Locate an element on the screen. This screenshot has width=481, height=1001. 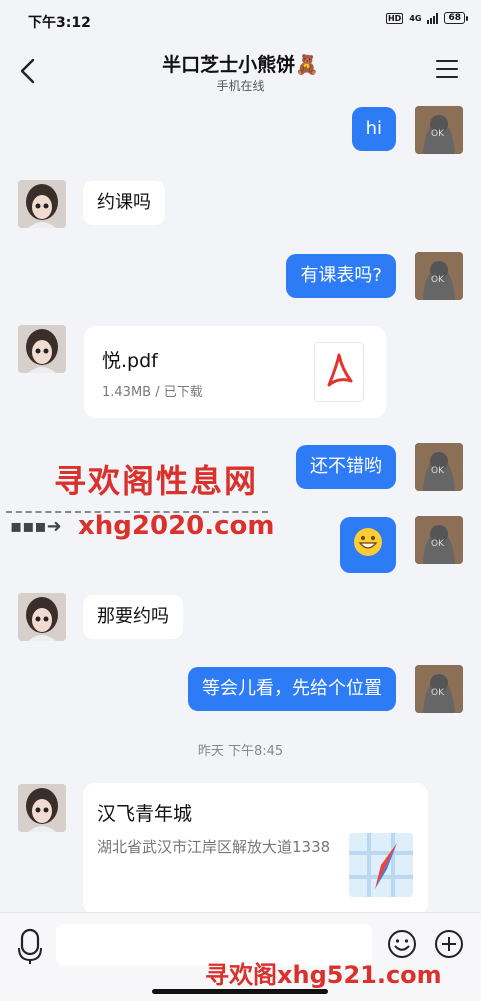
battery-level: 68 is located at coordinates (454, 18).